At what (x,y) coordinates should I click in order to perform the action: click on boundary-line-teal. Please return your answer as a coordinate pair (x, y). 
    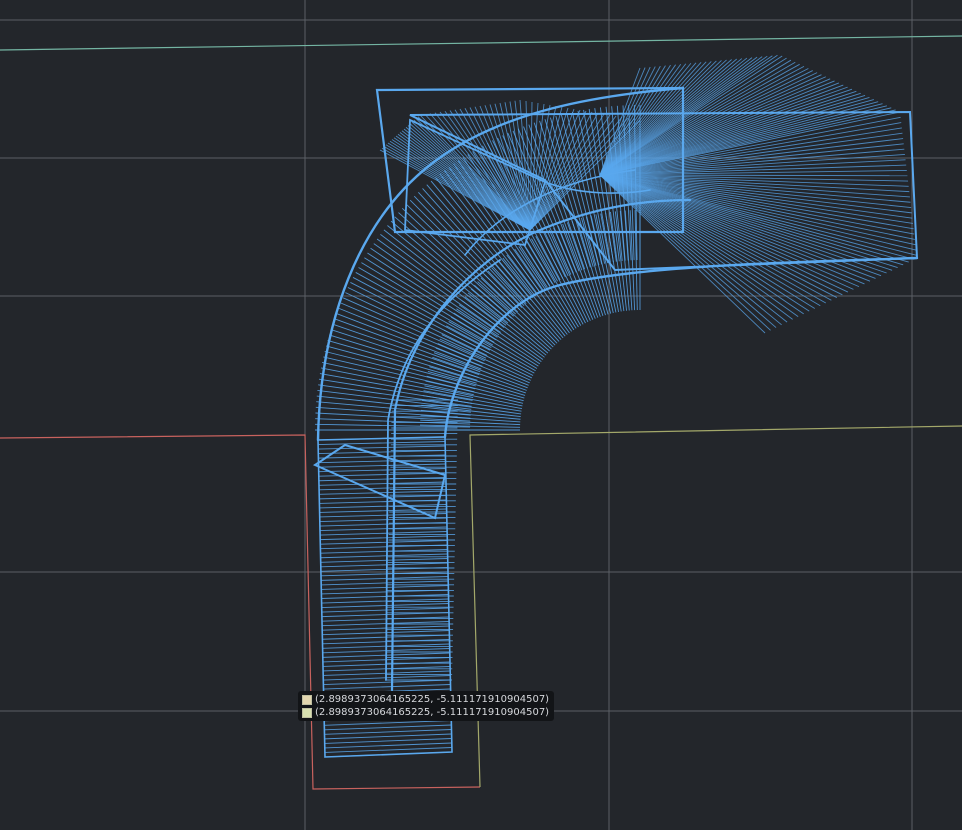
    Looking at the image, I should click on (481, 43).